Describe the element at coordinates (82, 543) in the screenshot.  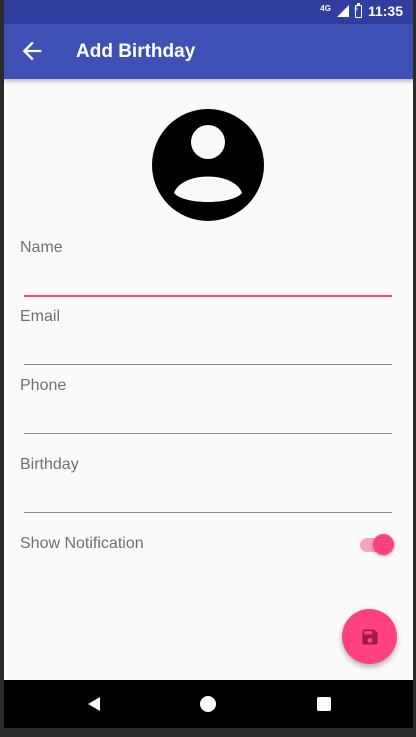
I see `notification-label: Show Notification` at that location.